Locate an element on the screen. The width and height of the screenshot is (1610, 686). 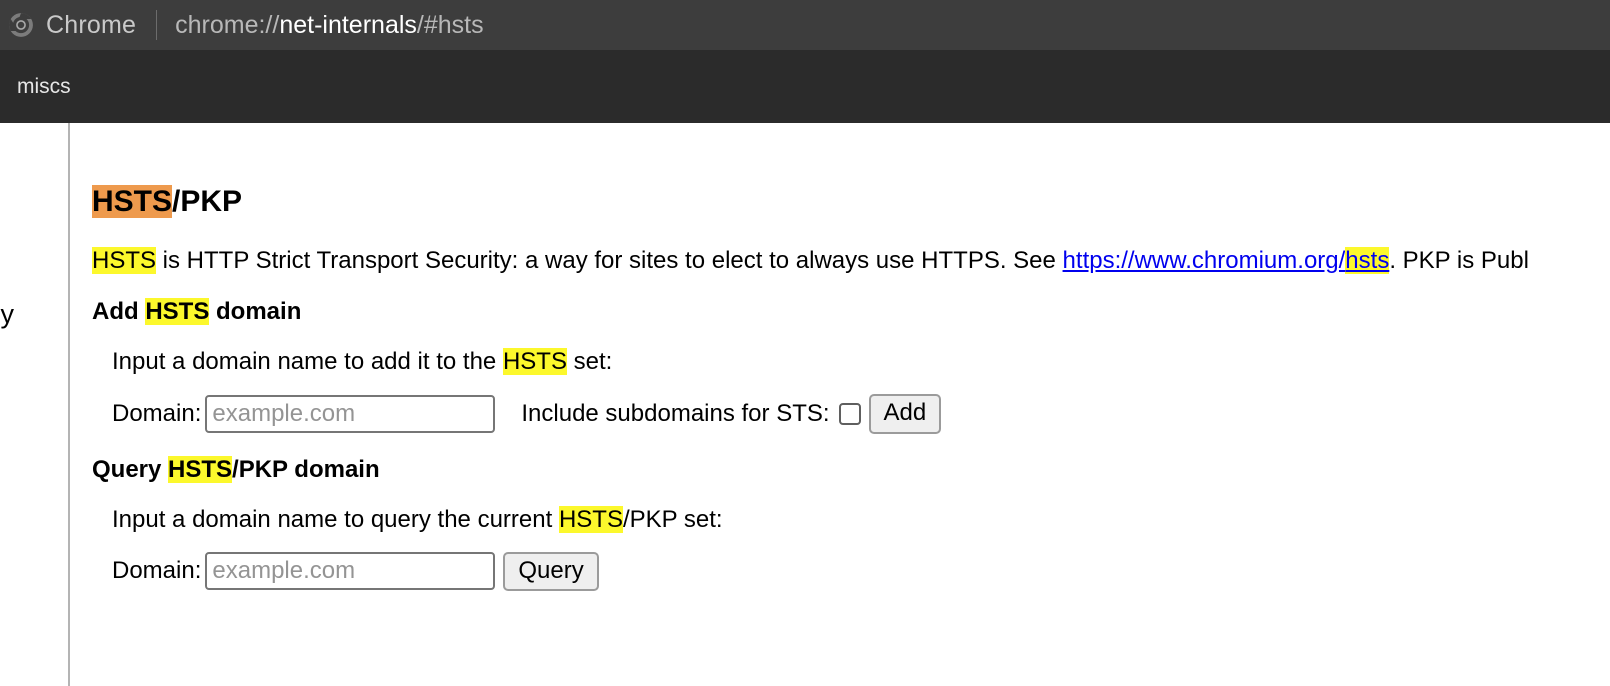
url-host: net-internals is located at coordinates (348, 24).